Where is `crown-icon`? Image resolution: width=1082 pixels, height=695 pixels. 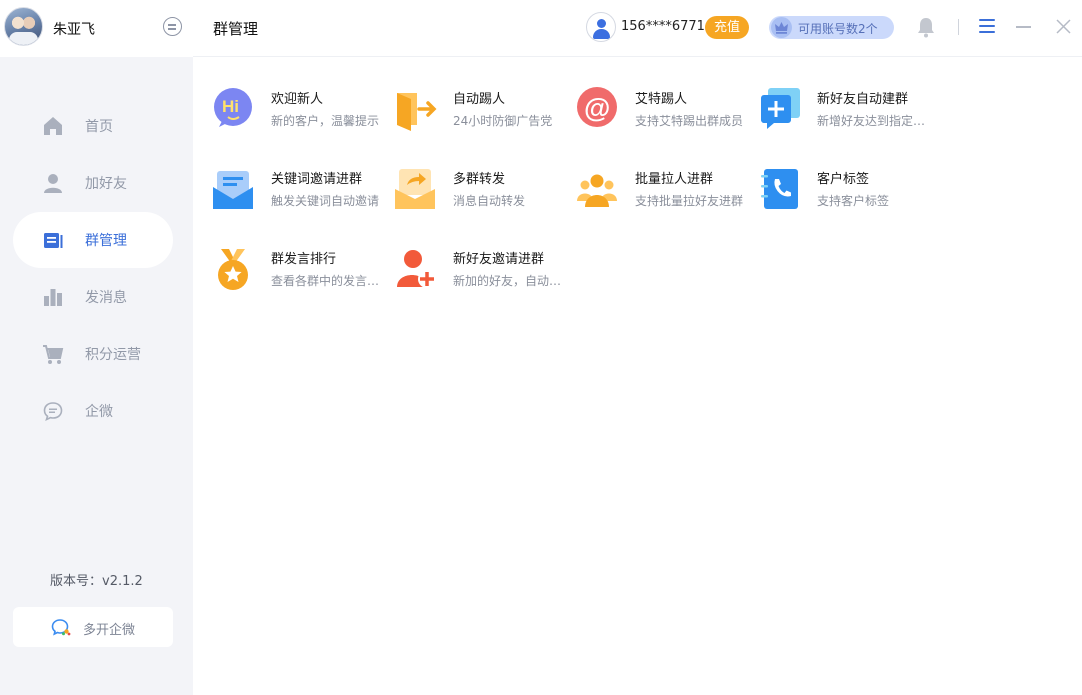
crown-icon is located at coordinates (781, 27).